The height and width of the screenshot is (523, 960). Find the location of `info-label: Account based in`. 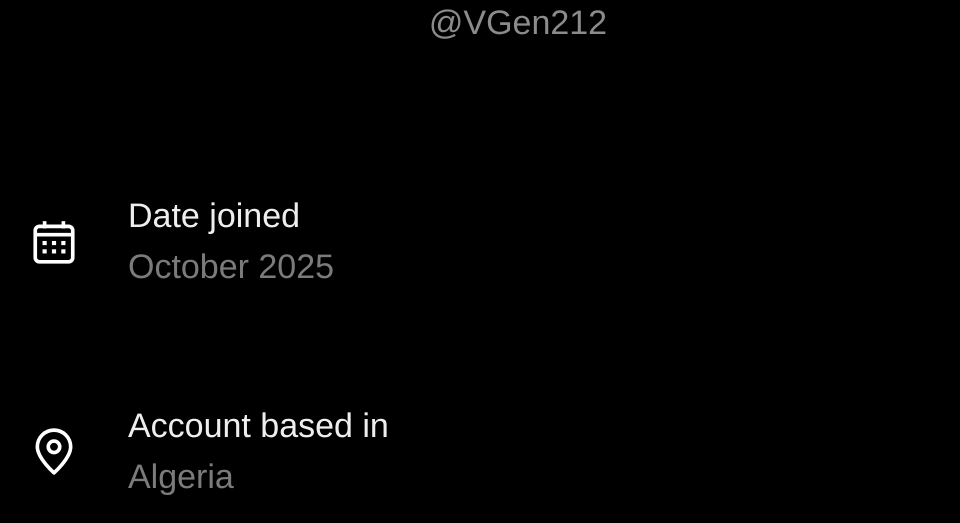

info-label: Account based in is located at coordinates (258, 426).